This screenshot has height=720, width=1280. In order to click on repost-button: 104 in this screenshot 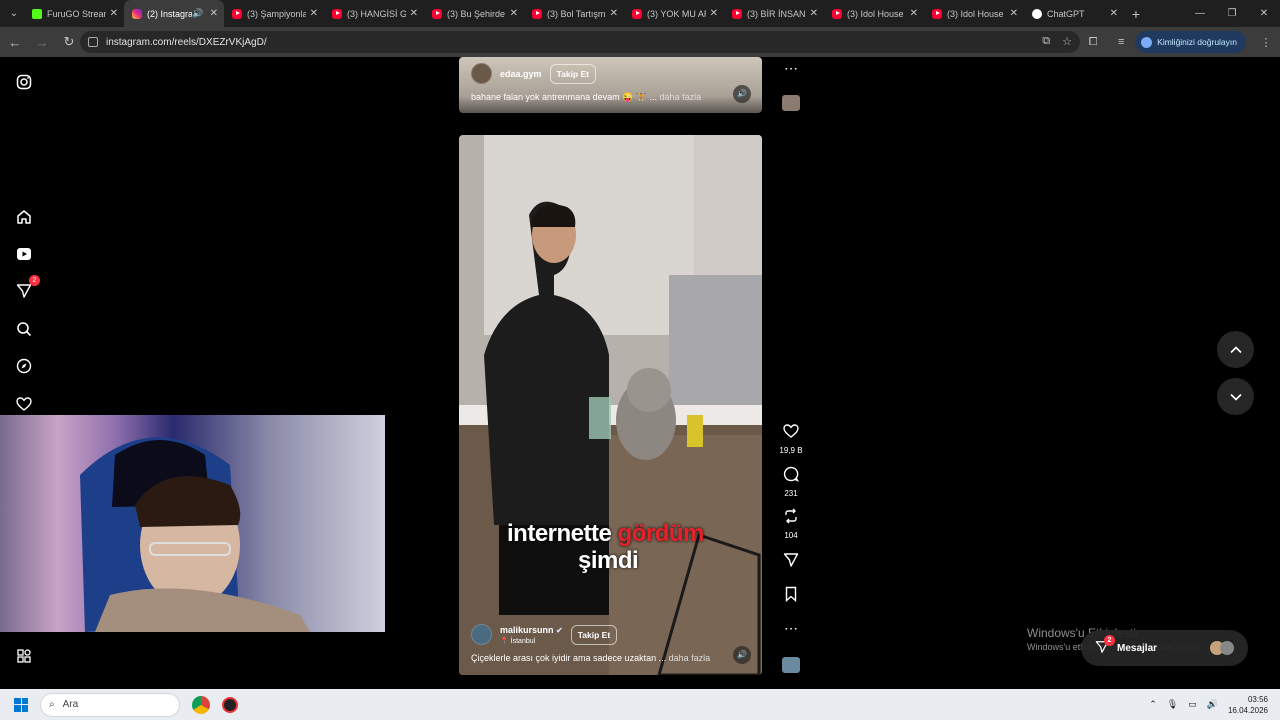, I will do `click(791, 524)`.